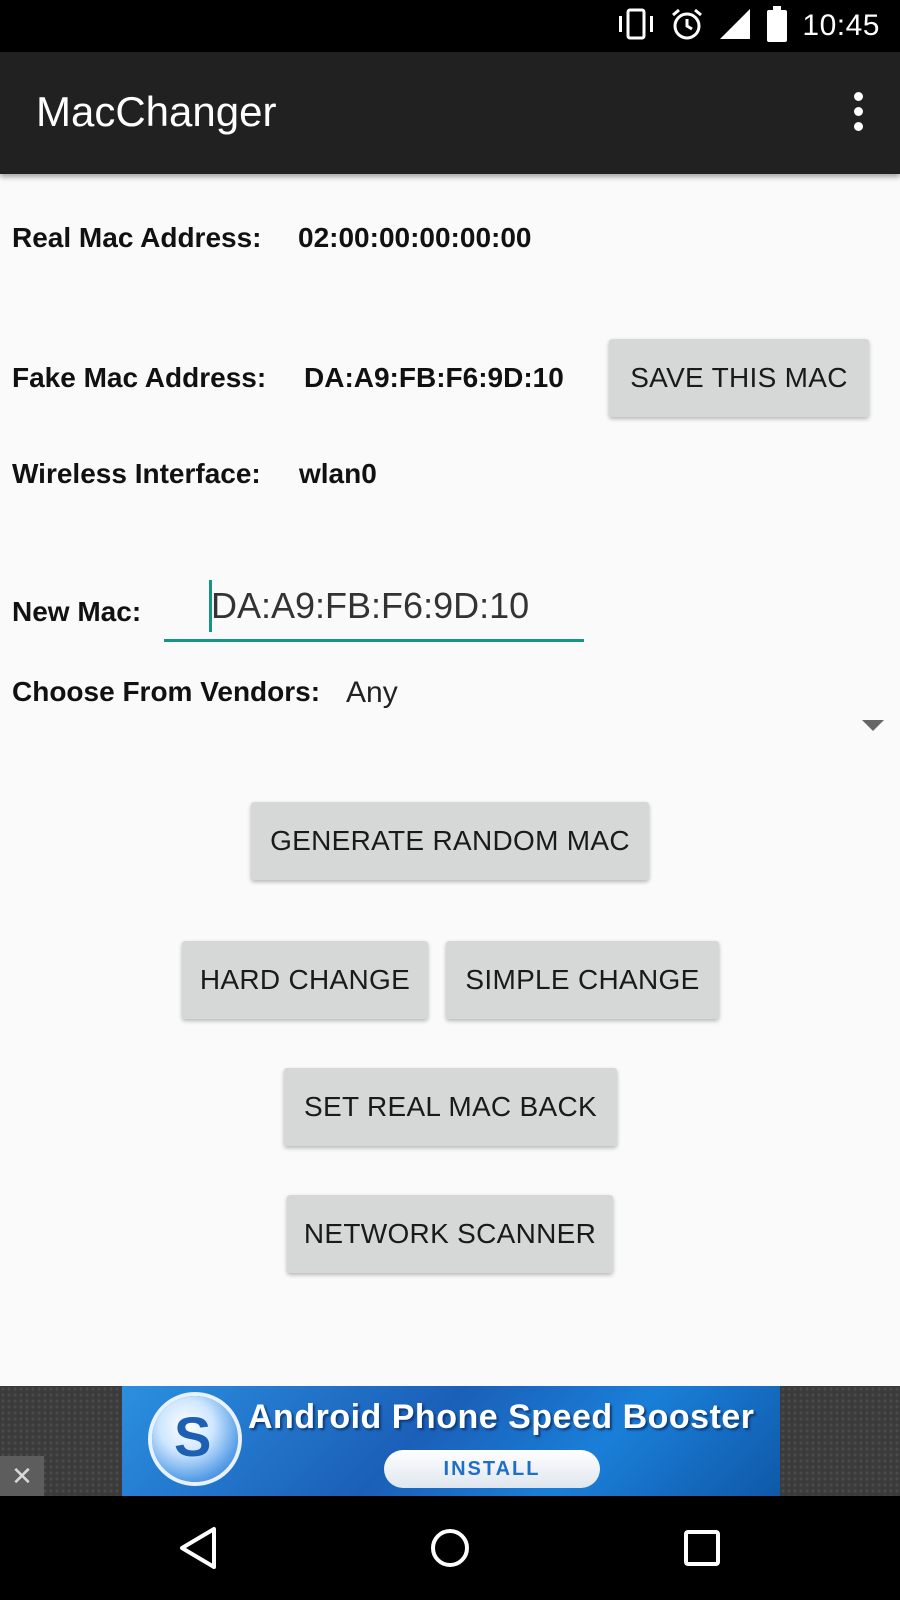 The height and width of the screenshot is (1600, 900). What do you see at coordinates (777, 26) in the screenshot?
I see `battery-icon` at bounding box center [777, 26].